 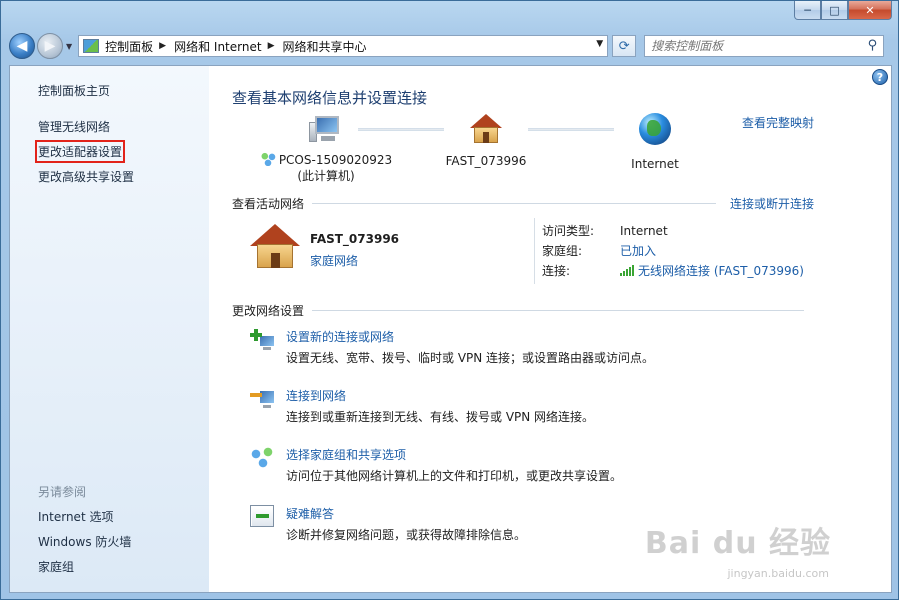 I want to click on connection-label: 连接:, so click(x=556, y=271).